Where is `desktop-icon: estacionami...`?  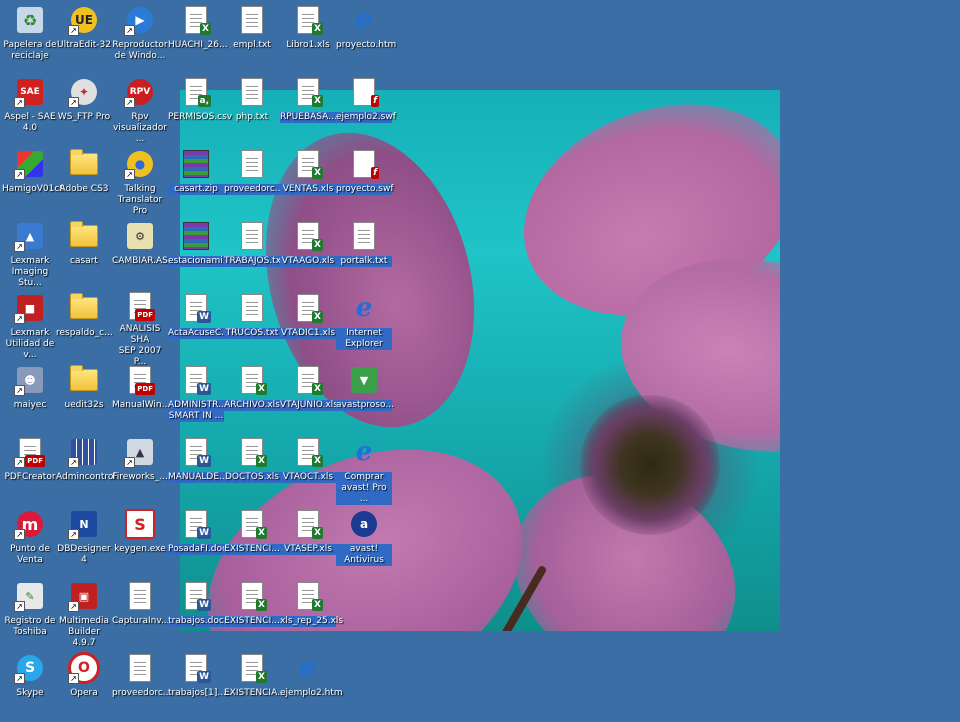
desktop-icon: estacionami... is located at coordinates (200, 254).